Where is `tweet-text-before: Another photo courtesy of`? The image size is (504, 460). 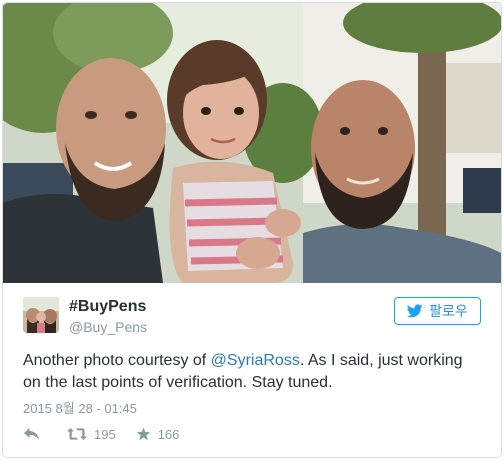
tweet-text-before: Another photo courtesy of is located at coordinates (117, 360).